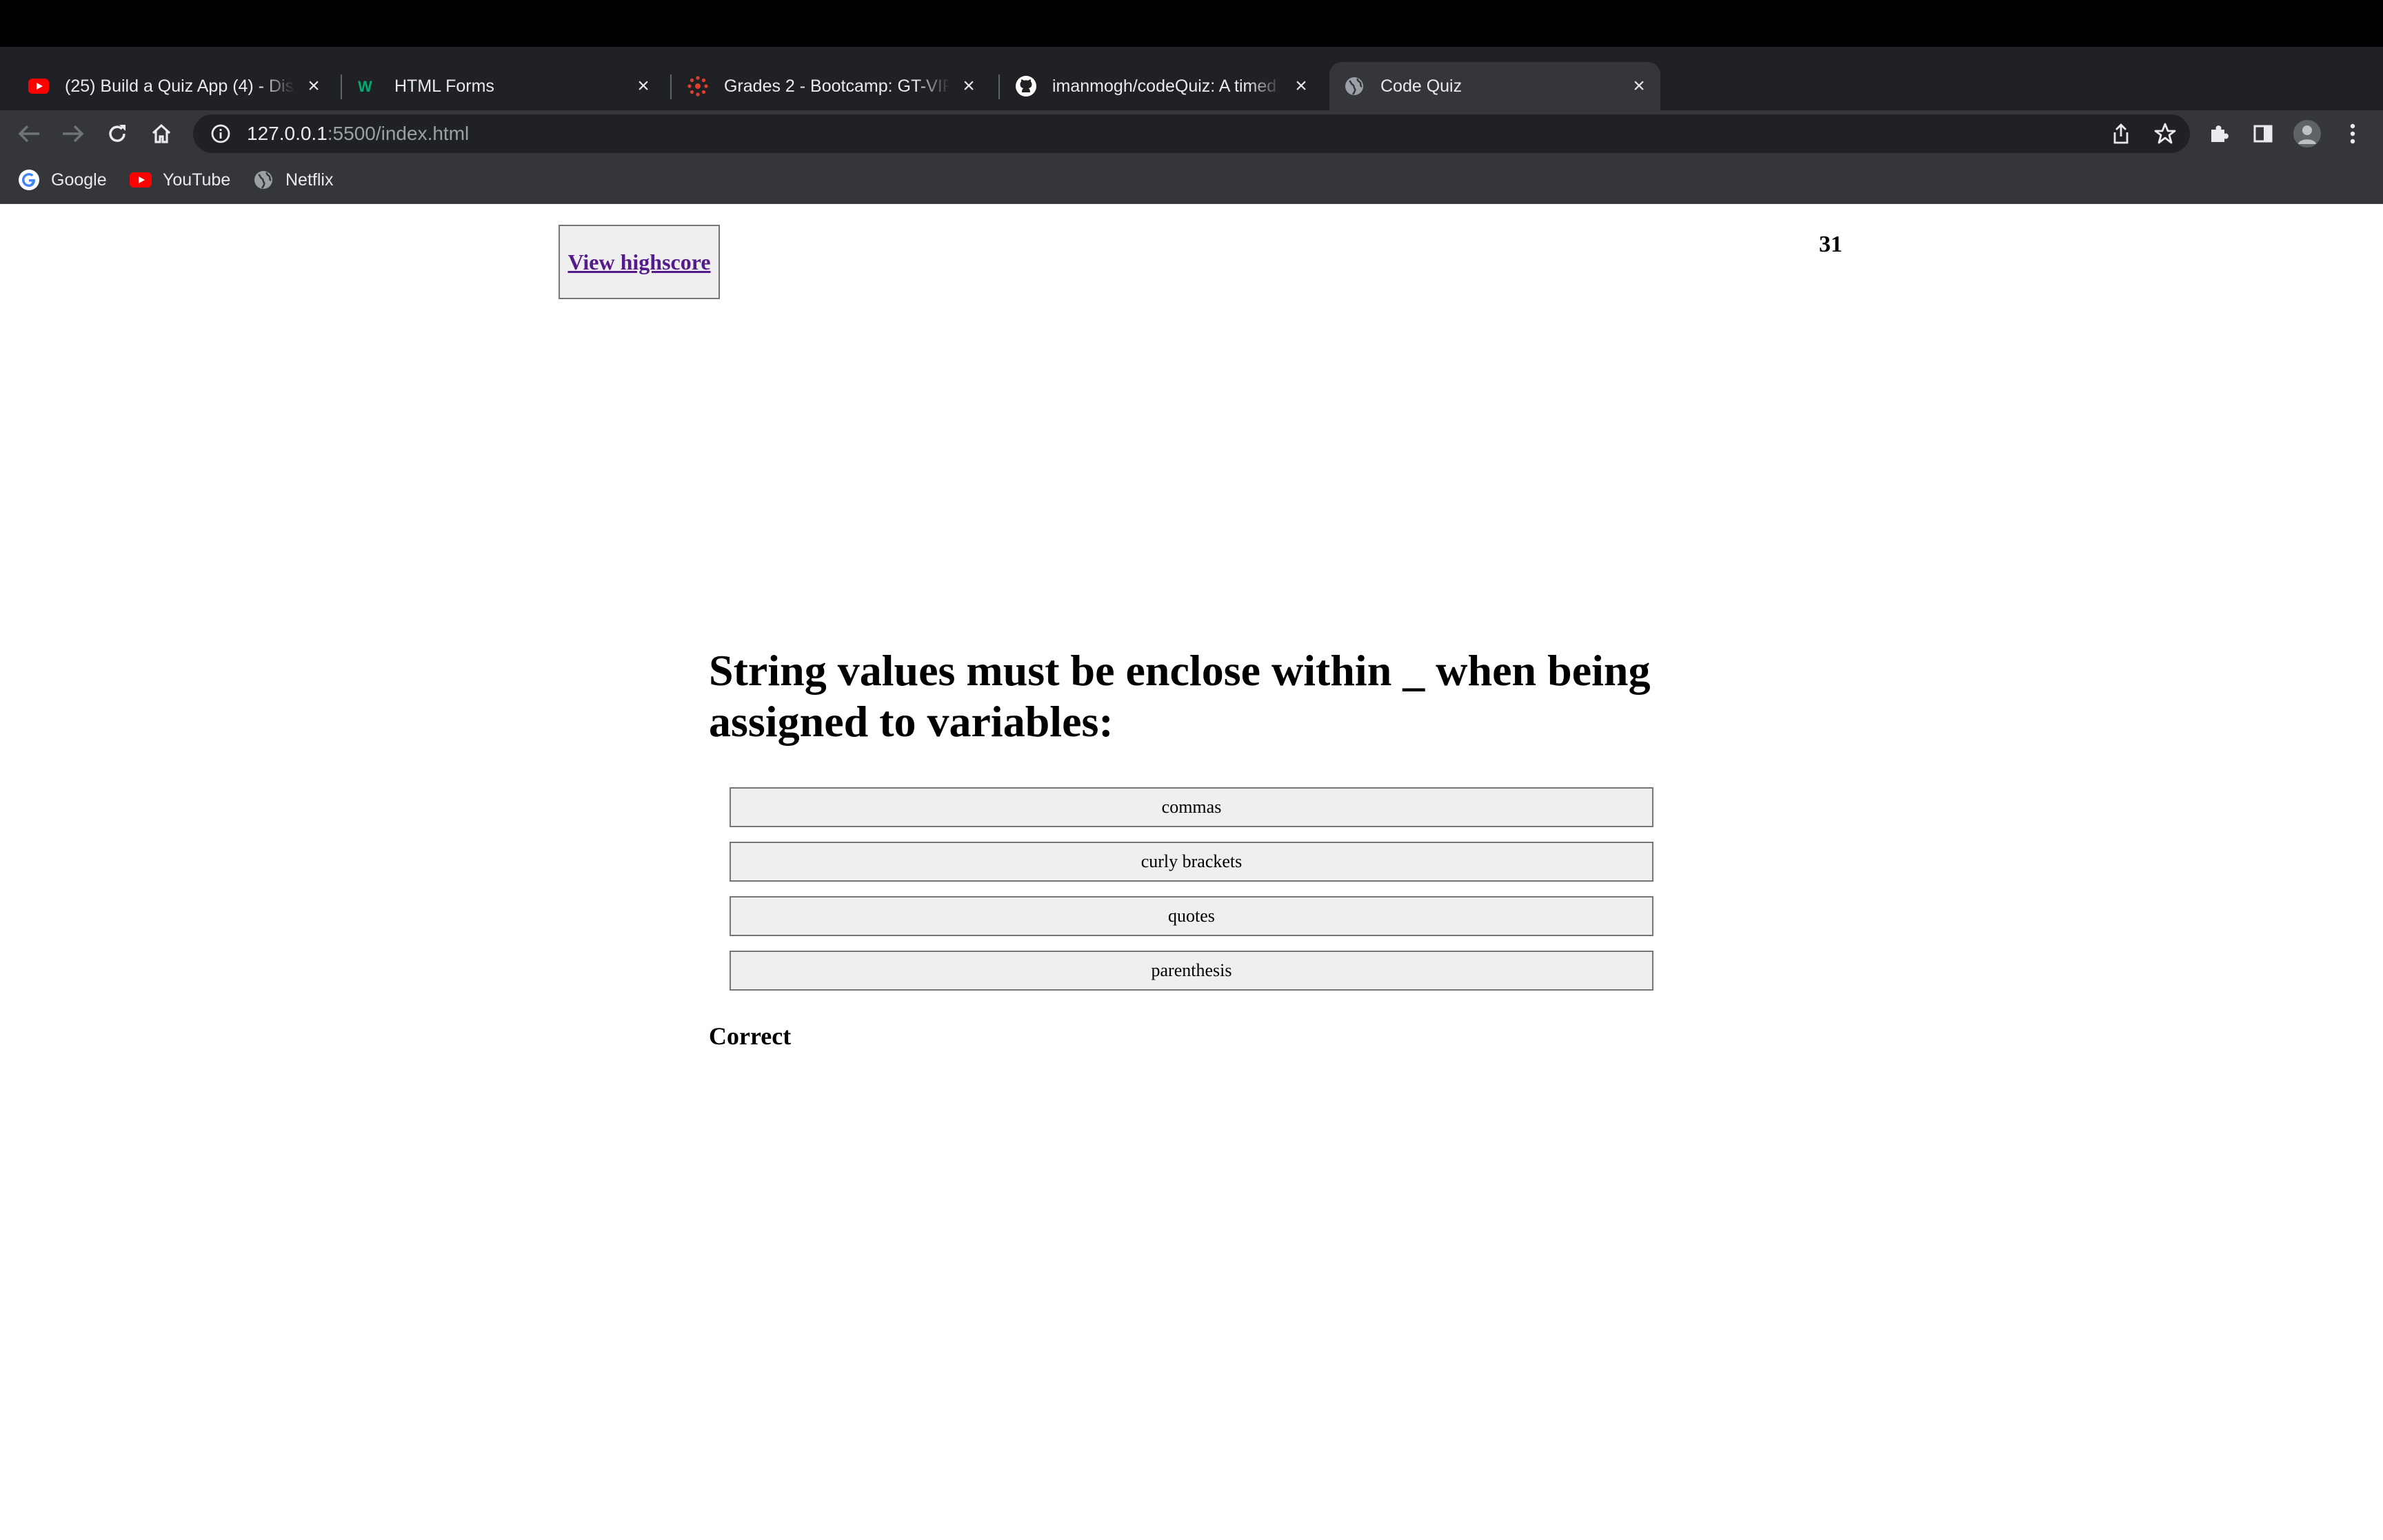 The width and height of the screenshot is (2383, 1540). What do you see at coordinates (365, 87) in the screenshot?
I see `svg-text: W` at bounding box center [365, 87].